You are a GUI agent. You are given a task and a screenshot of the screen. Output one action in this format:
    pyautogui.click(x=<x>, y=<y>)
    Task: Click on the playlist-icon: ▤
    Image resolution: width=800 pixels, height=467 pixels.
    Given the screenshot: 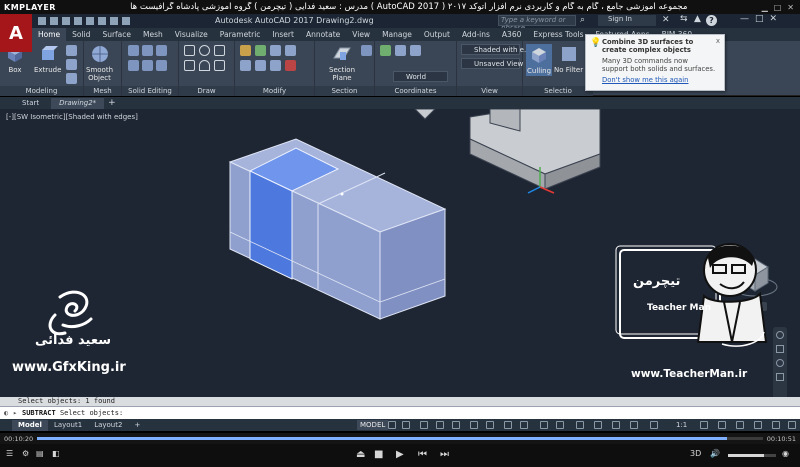 What is the action you would take?
    pyautogui.click(x=40, y=453)
    